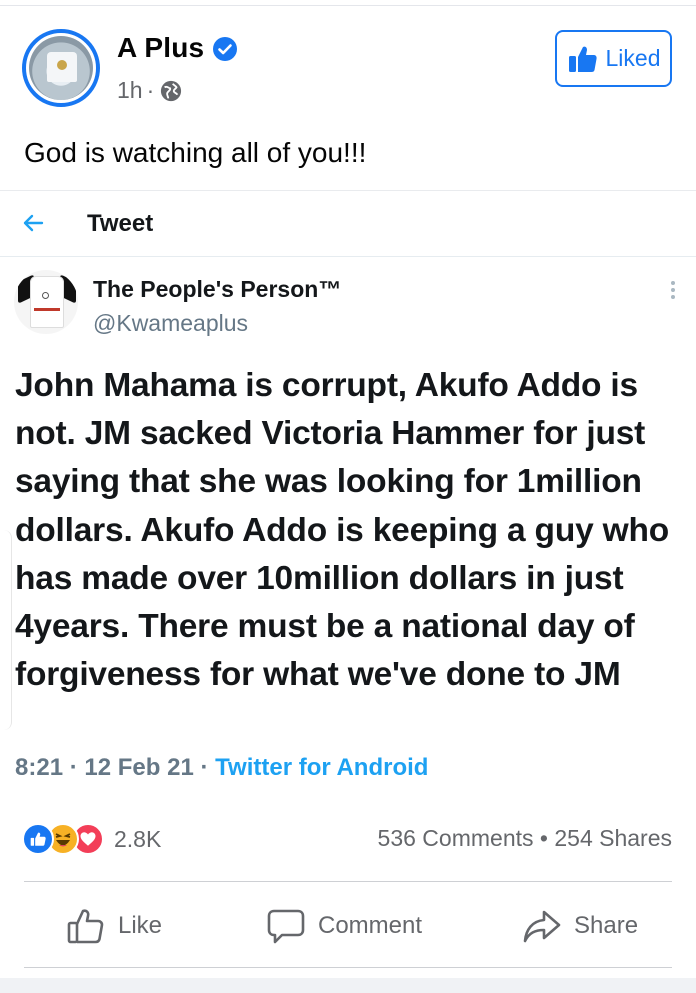 This screenshot has height=993, width=696. I want to click on thumbs-up-icon, so click(582, 59).